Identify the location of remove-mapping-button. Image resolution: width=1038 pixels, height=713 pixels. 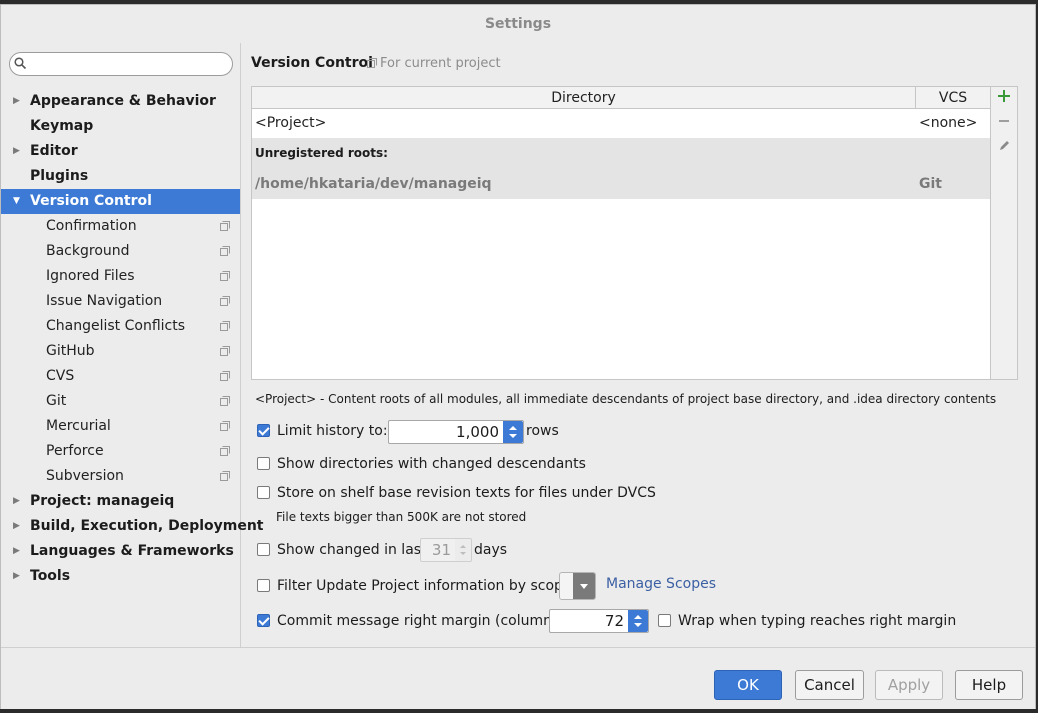
(1004, 122).